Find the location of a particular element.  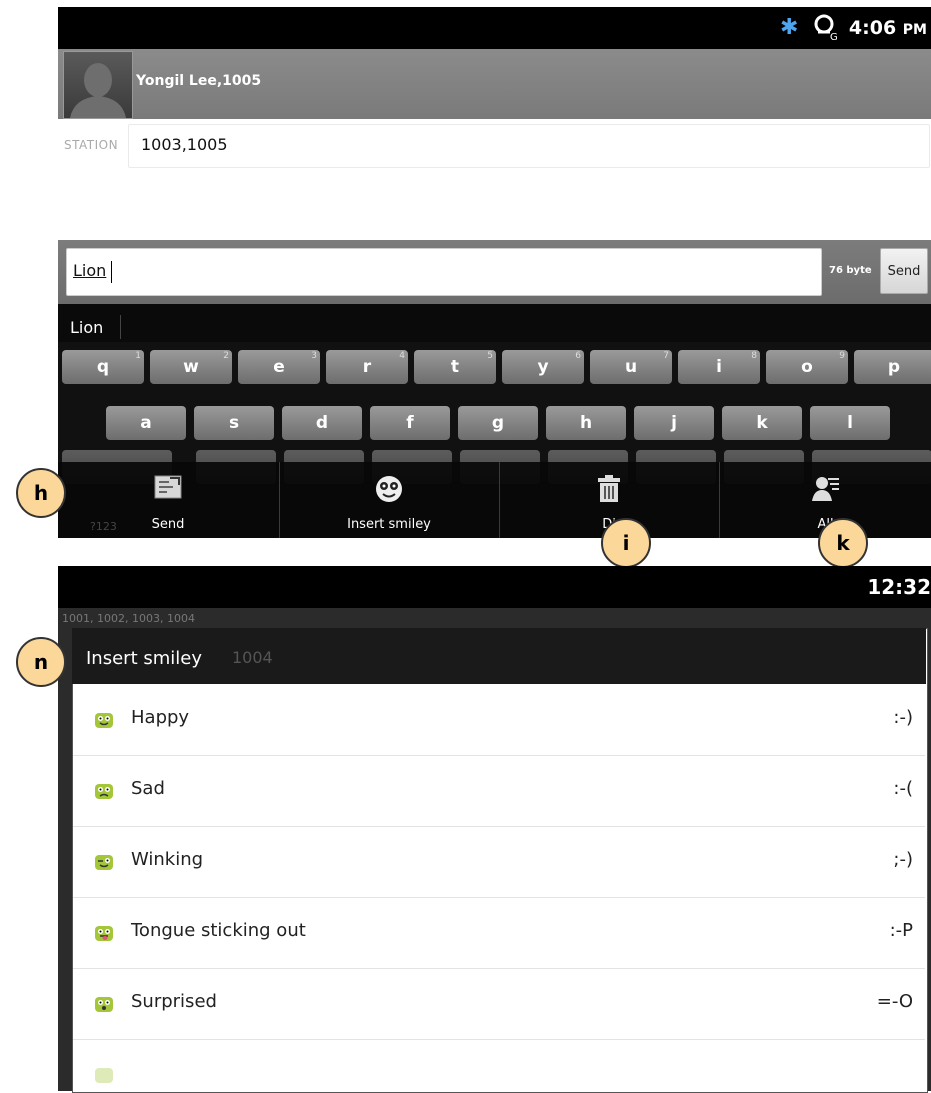

key-g: g is located at coordinates (498, 423).